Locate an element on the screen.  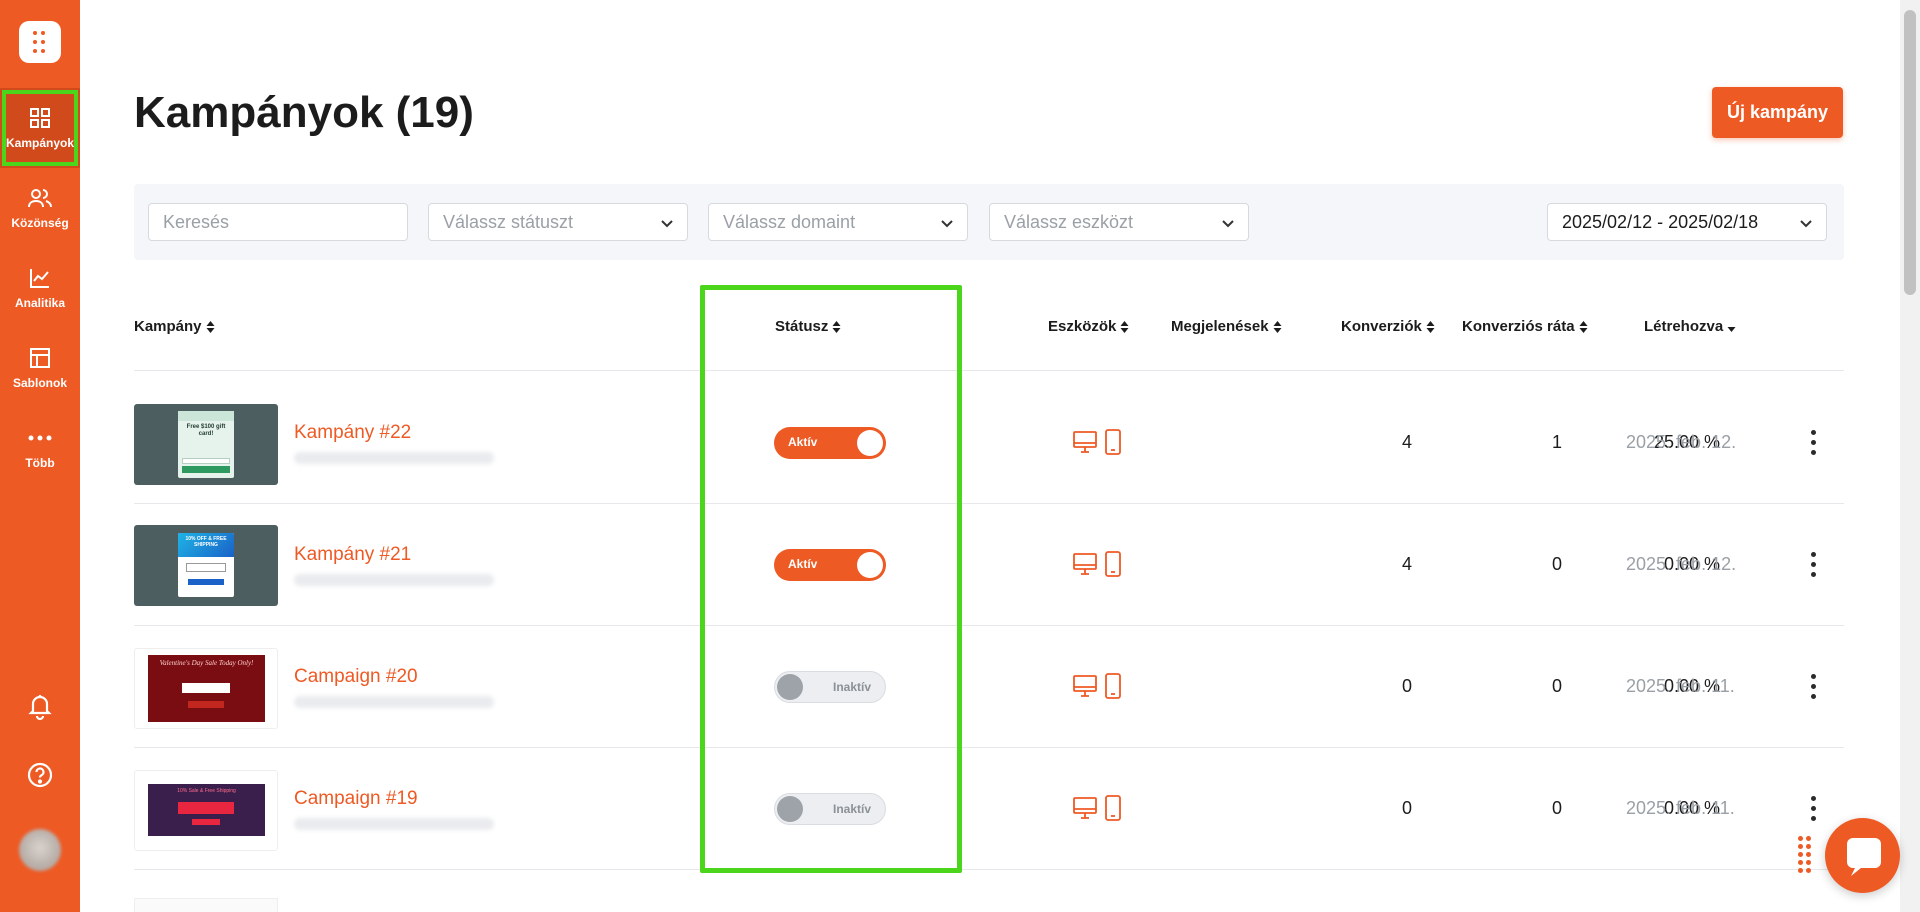
bell-icon is located at coordinates (40, 706).